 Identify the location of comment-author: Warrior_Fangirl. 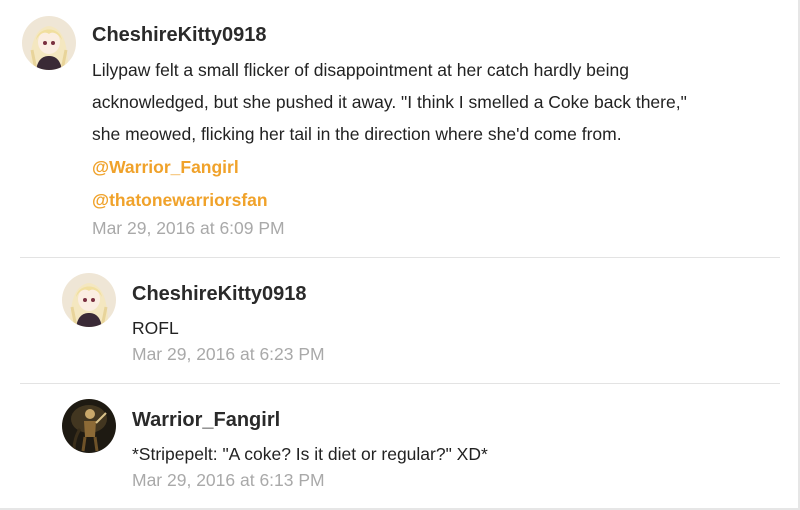
(206, 420).